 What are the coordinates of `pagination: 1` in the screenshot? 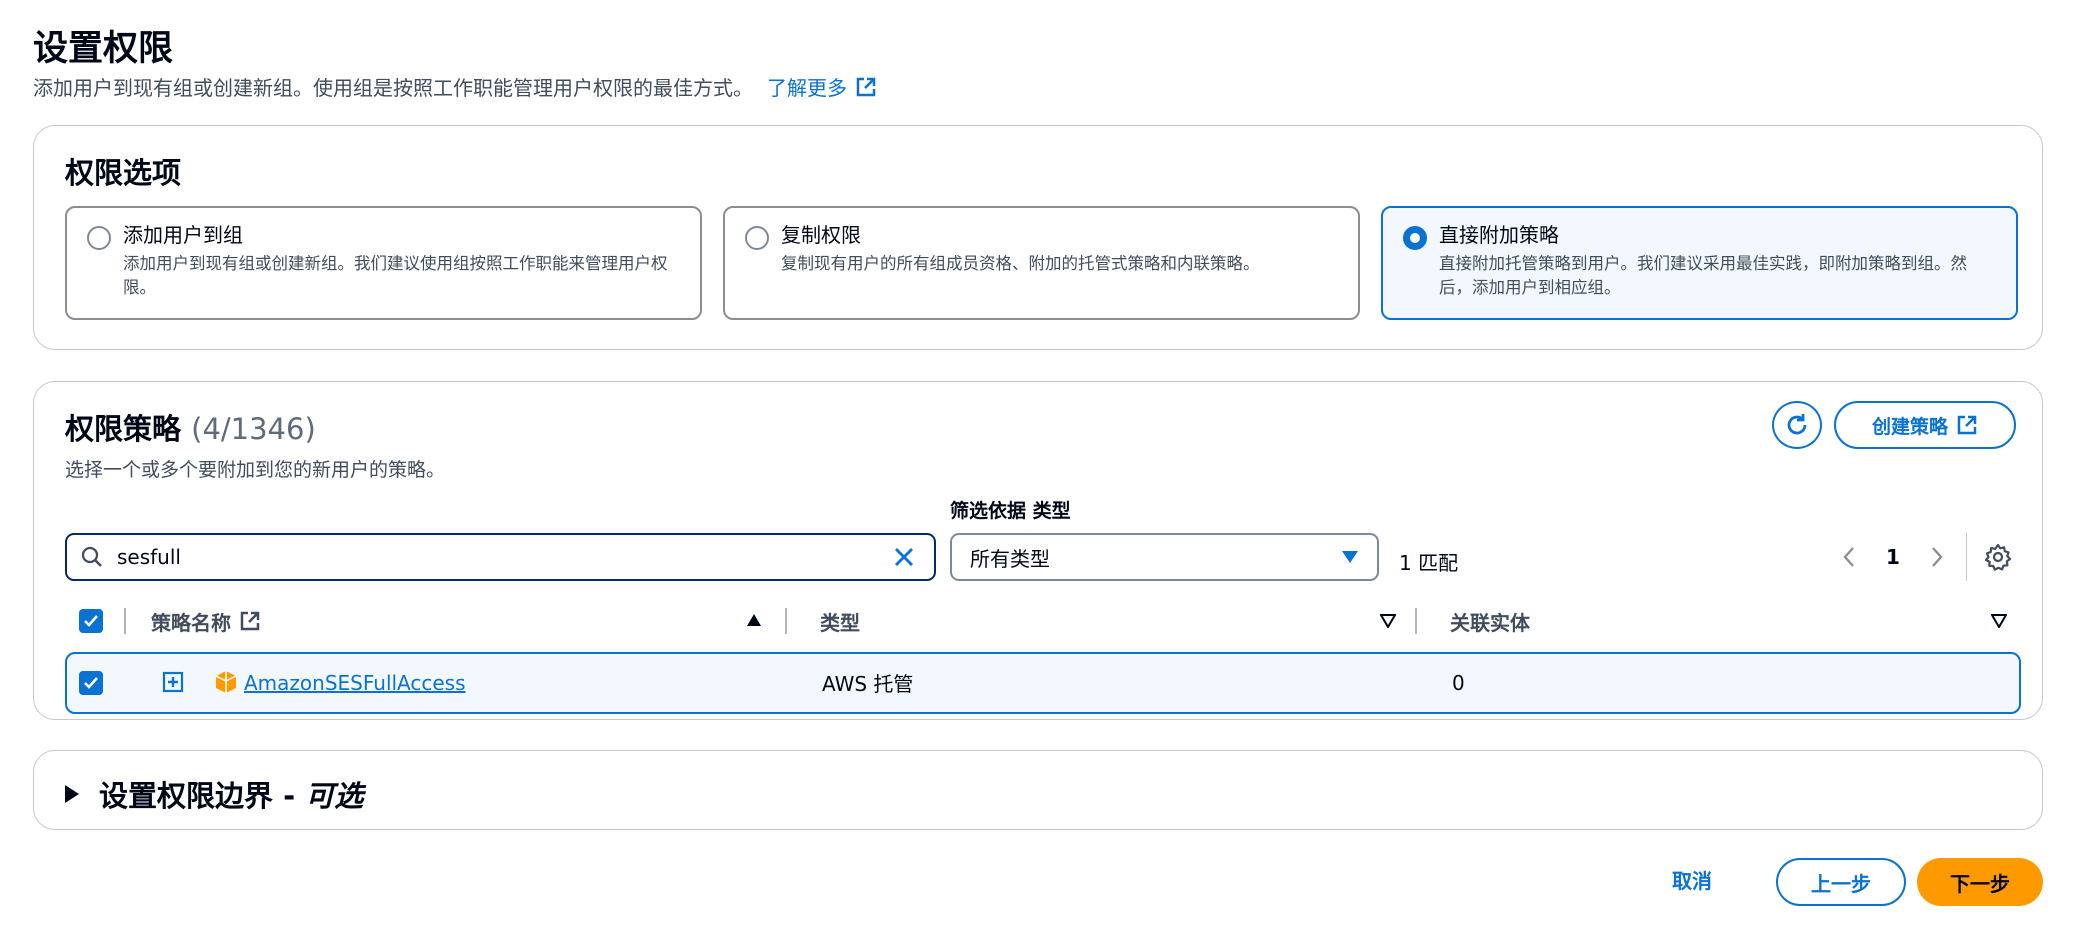 It's located at (1923, 557).